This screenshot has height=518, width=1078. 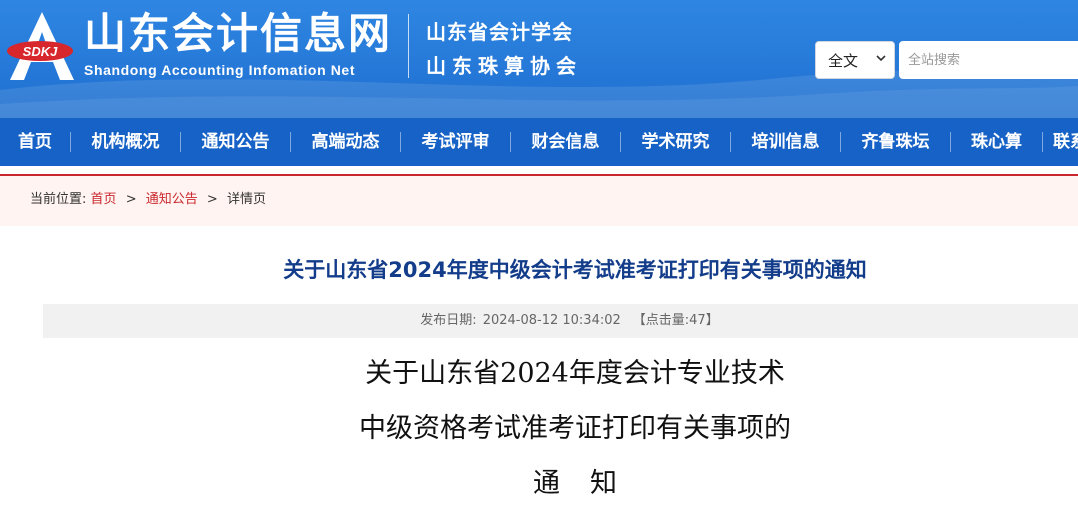 What do you see at coordinates (785, 142) in the screenshot?
I see `nav-item-training: 培训信息` at bounding box center [785, 142].